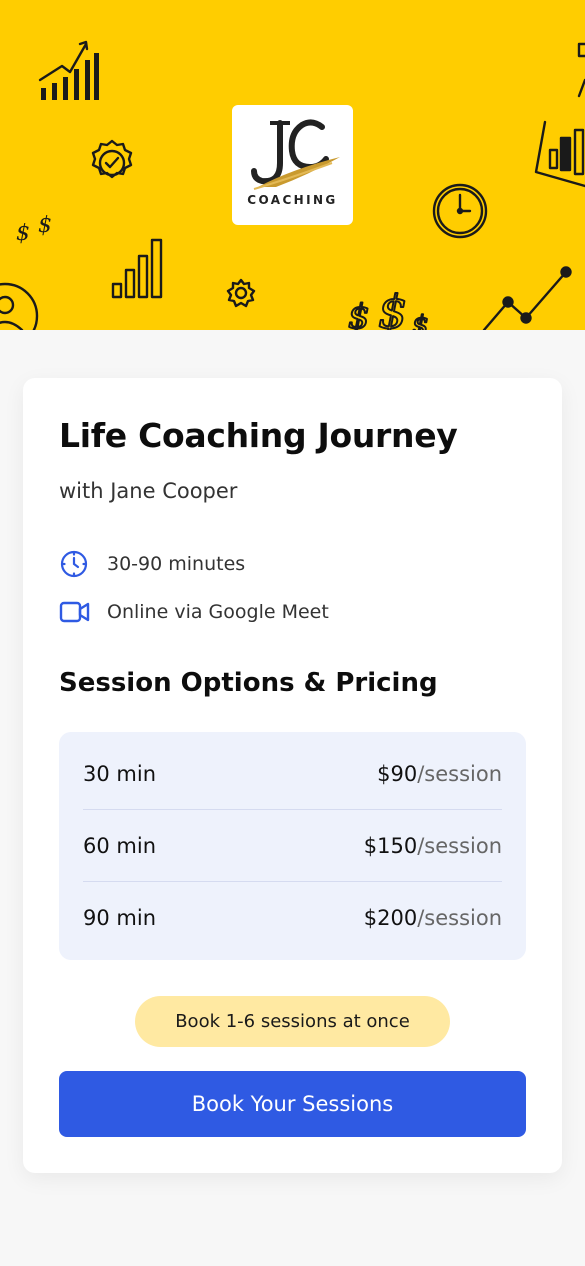 The width and height of the screenshot is (585, 1266). Describe the element at coordinates (119, 846) in the screenshot. I see `session-duration: 60 min` at that location.